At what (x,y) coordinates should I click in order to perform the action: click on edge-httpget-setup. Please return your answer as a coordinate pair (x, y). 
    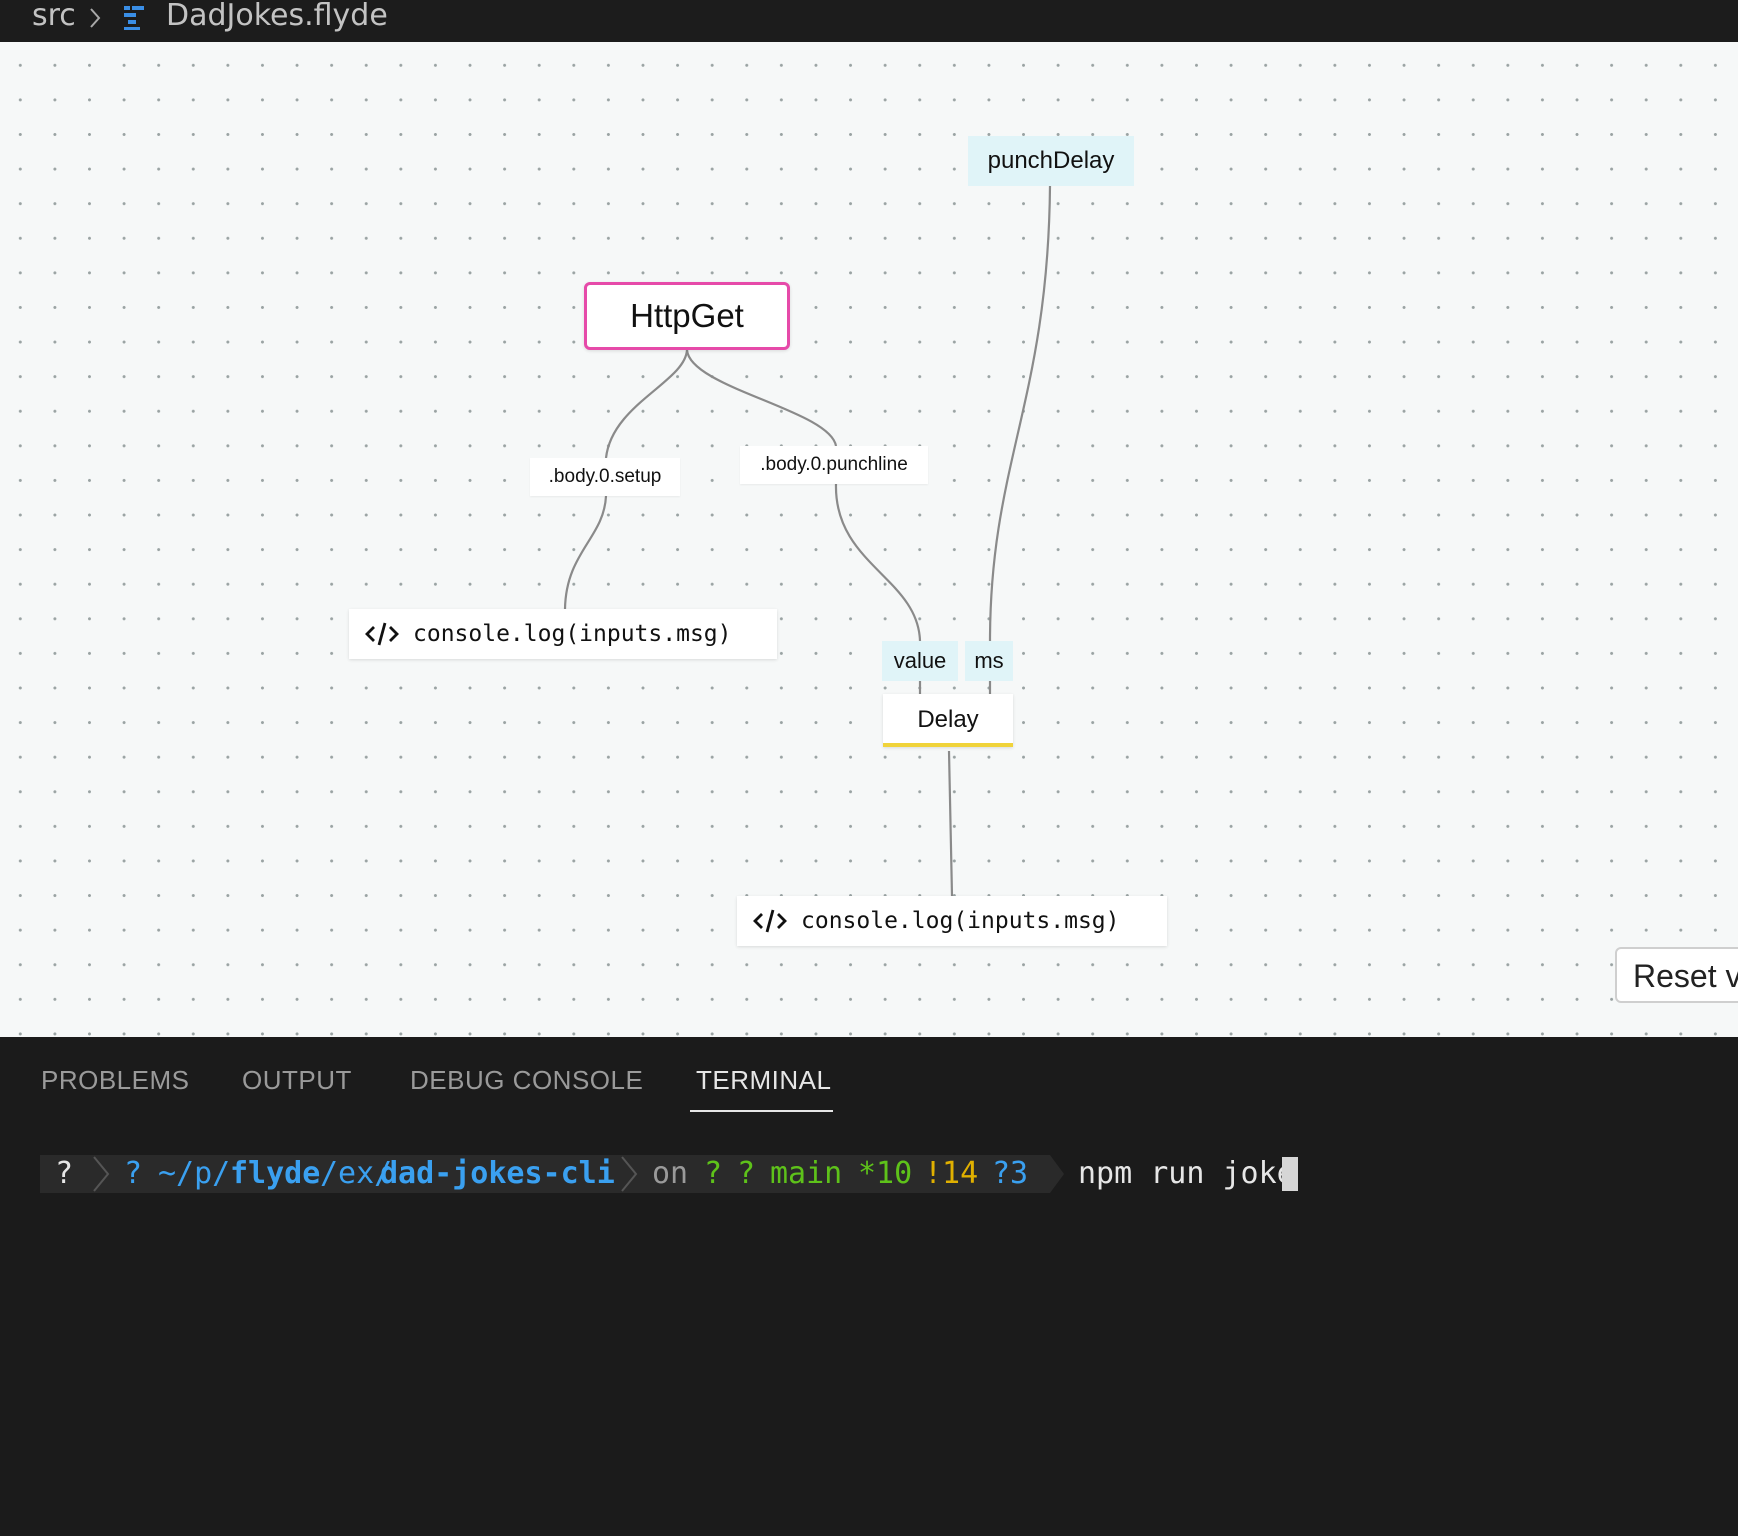
    Looking at the image, I should click on (646, 404).